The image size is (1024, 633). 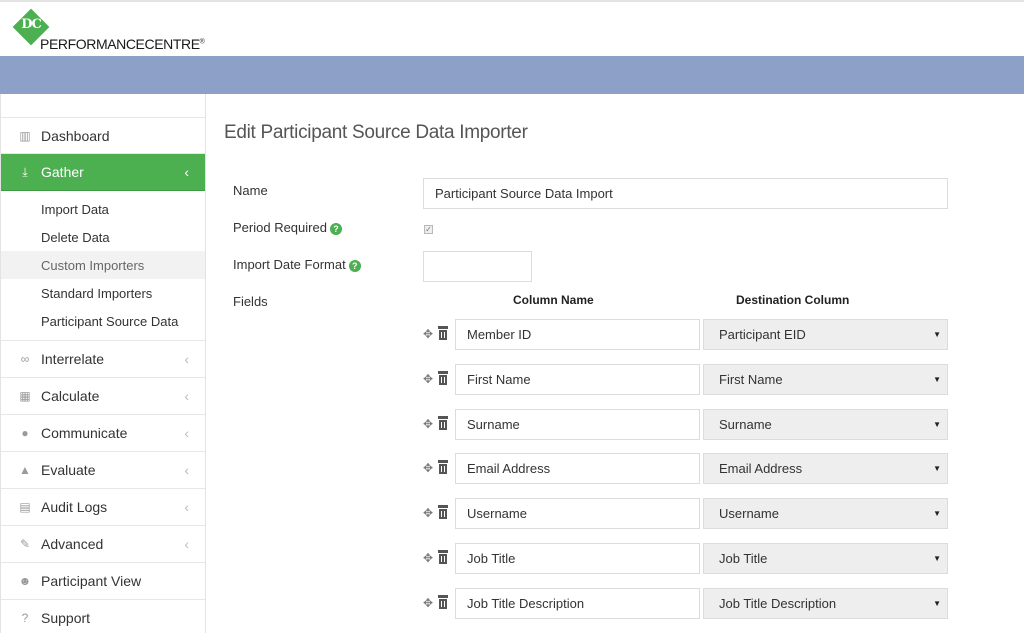 What do you see at coordinates (825, 469) in the screenshot?
I see `destination-column-select: Email Address ▼` at bounding box center [825, 469].